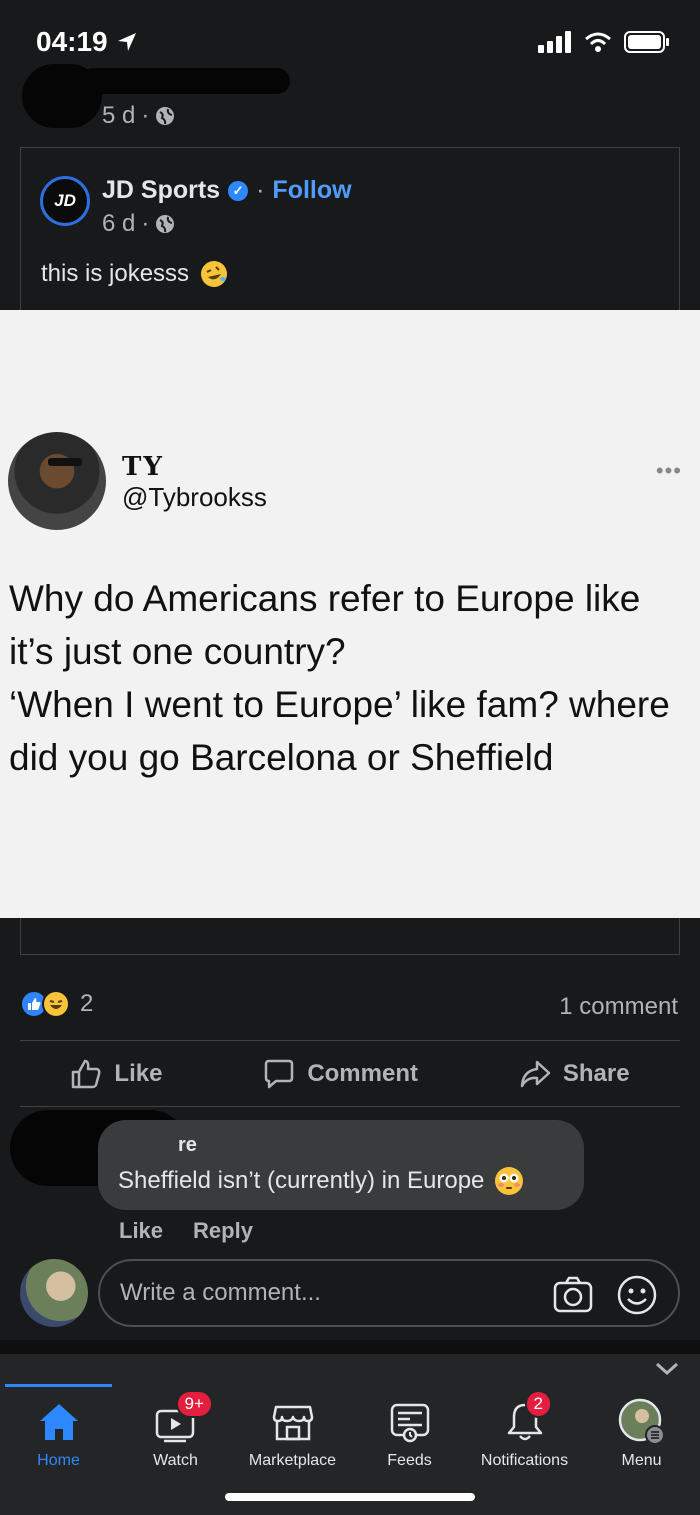 This screenshot has width=700, height=1515. I want to click on comment-bubble: re Sheffield isn’t (currently) in Europe, so click(341, 1165).